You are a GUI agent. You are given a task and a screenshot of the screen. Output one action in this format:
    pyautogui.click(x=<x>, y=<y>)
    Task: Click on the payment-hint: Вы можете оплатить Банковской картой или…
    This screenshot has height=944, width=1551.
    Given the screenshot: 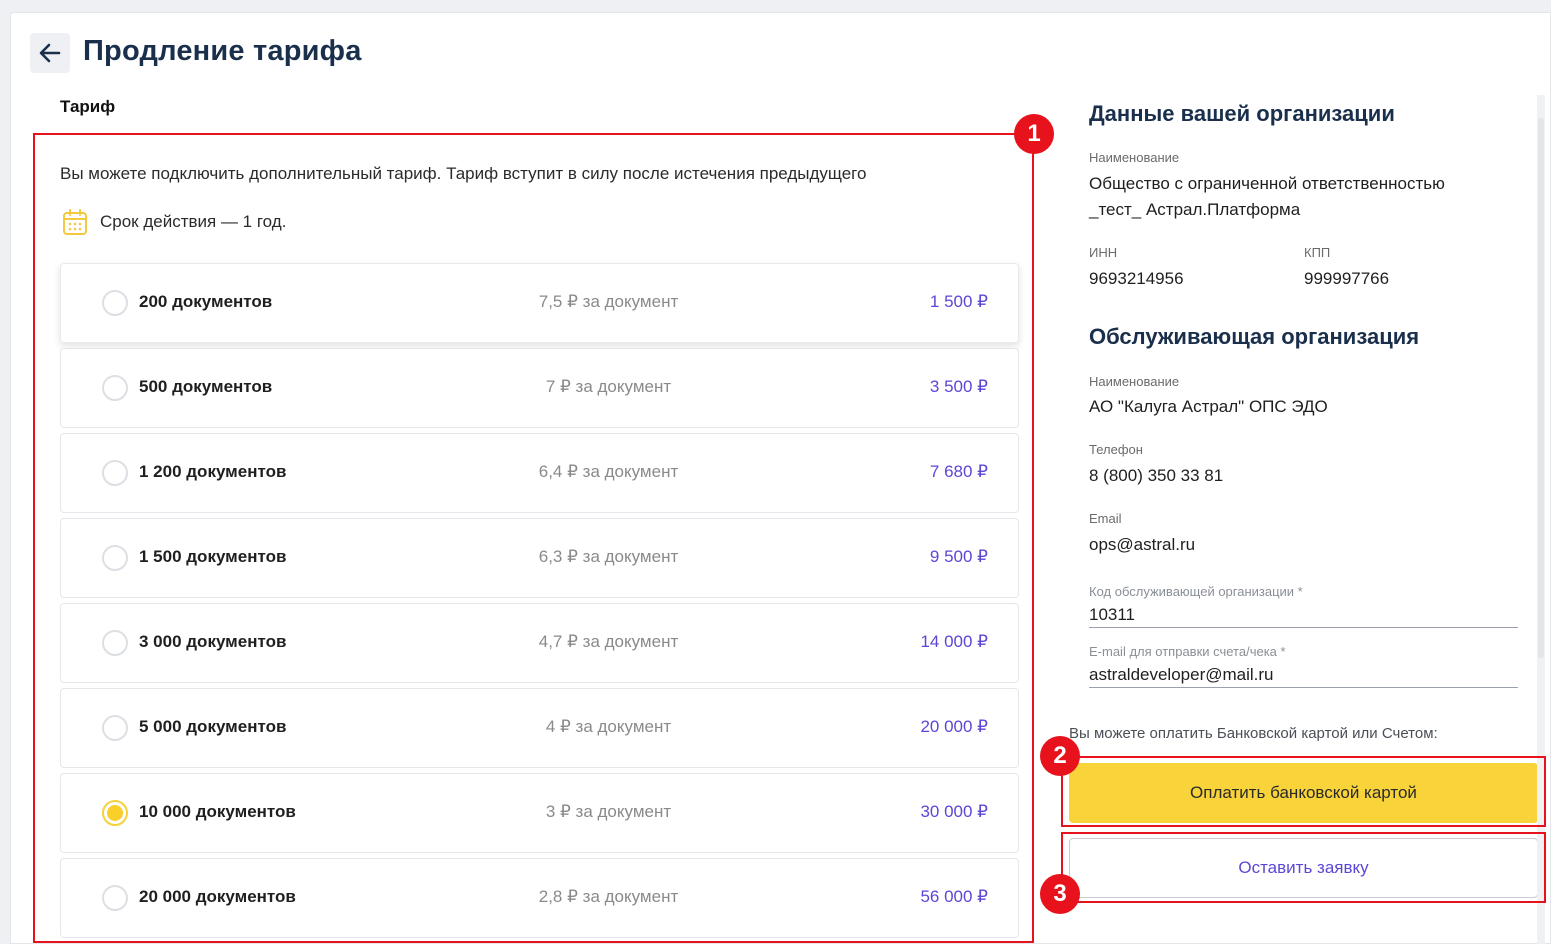 What is the action you would take?
    pyautogui.click(x=1253, y=733)
    